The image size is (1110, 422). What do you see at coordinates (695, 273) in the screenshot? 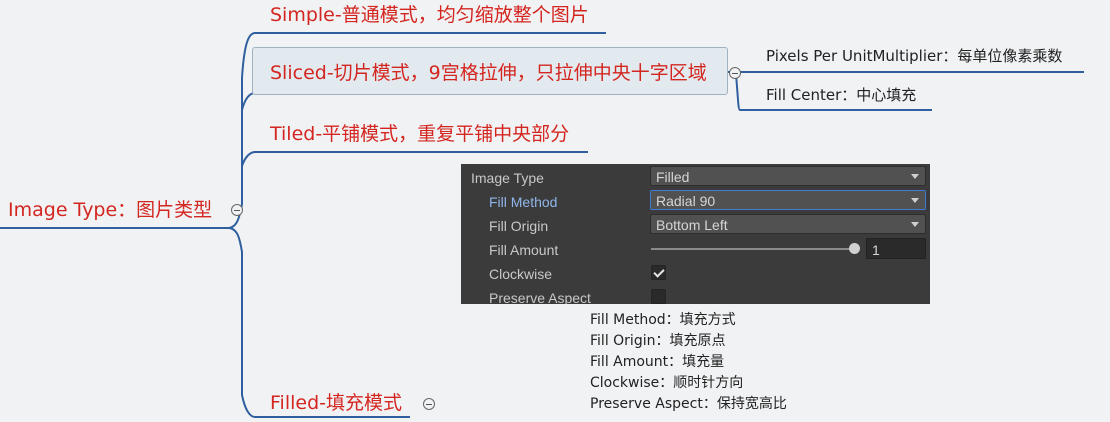
I see `inspector-row-clockwise: Clockwise` at bounding box center [695, 273].